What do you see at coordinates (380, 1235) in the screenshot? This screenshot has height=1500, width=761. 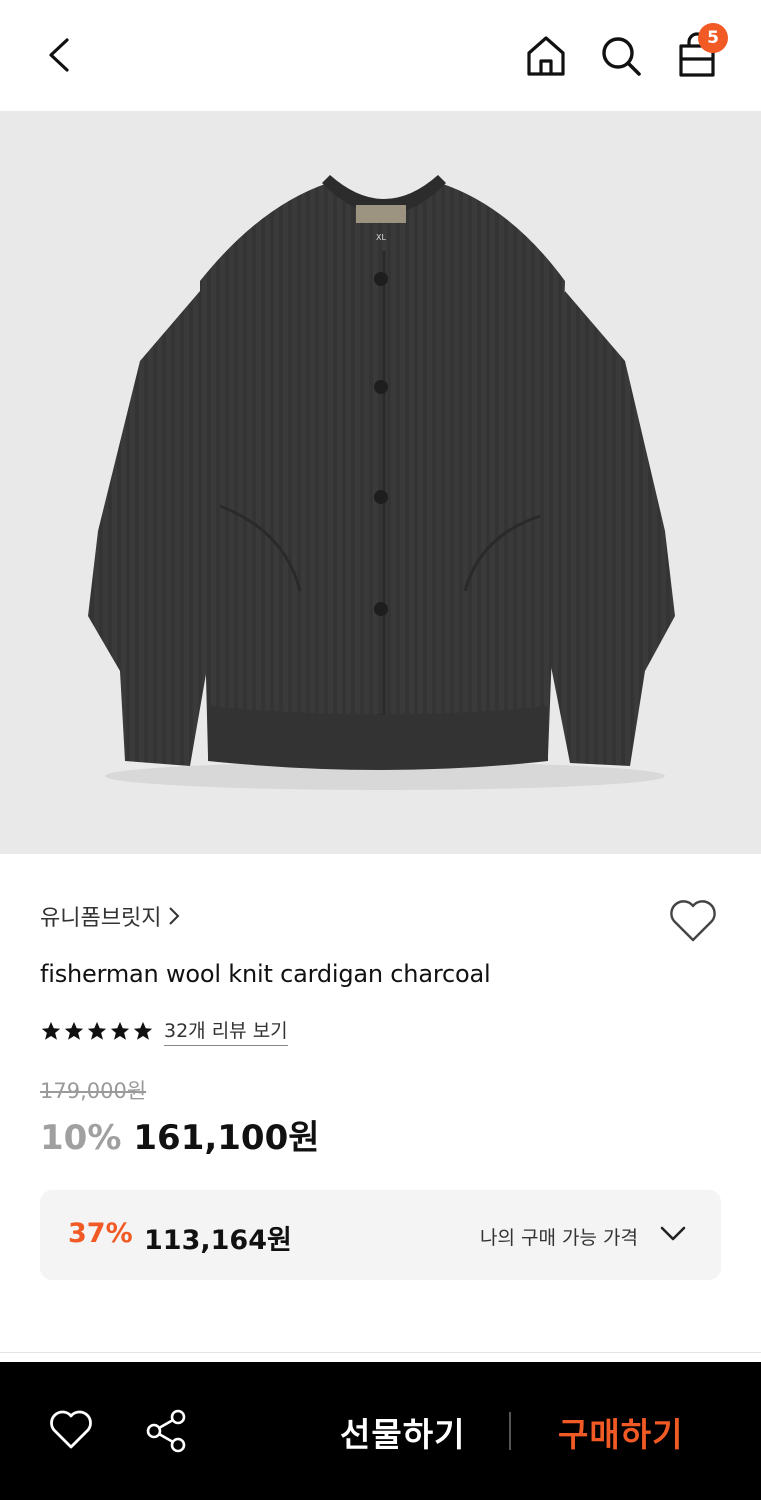 I see `my-price-box: 37% 113,164원 나의 구매 가능 가격` at bounding box center [380, 1235].